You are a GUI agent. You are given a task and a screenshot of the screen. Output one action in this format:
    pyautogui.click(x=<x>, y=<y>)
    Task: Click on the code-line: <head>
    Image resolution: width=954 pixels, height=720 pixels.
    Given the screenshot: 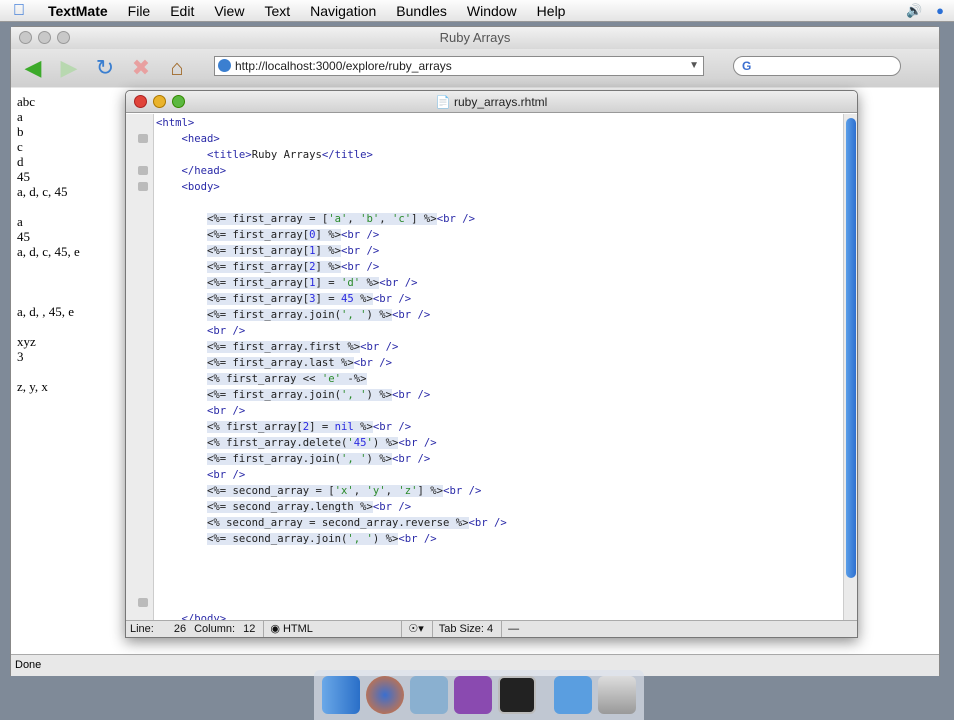 What is the action you would take?
    pyautogui.click(x=200, y=139)
    